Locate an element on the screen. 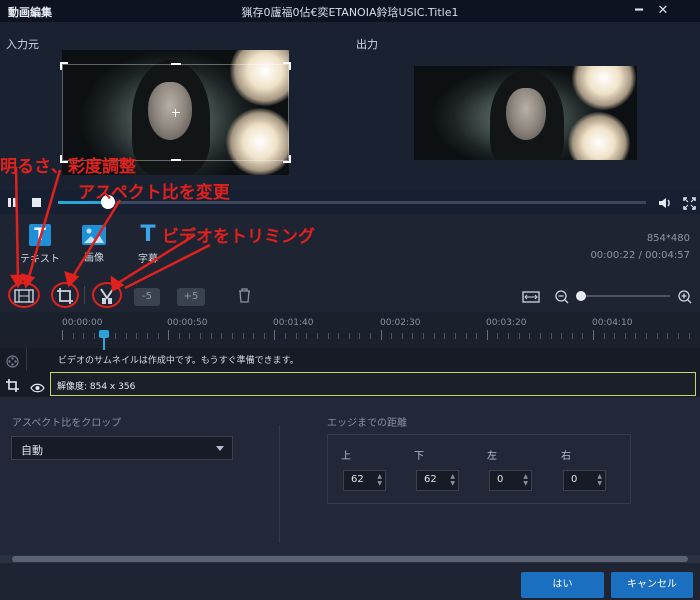 This screenshot has height=600, width=700. annotation-aspect: アスペクト比を変更 is located at coordinates (154, 193).